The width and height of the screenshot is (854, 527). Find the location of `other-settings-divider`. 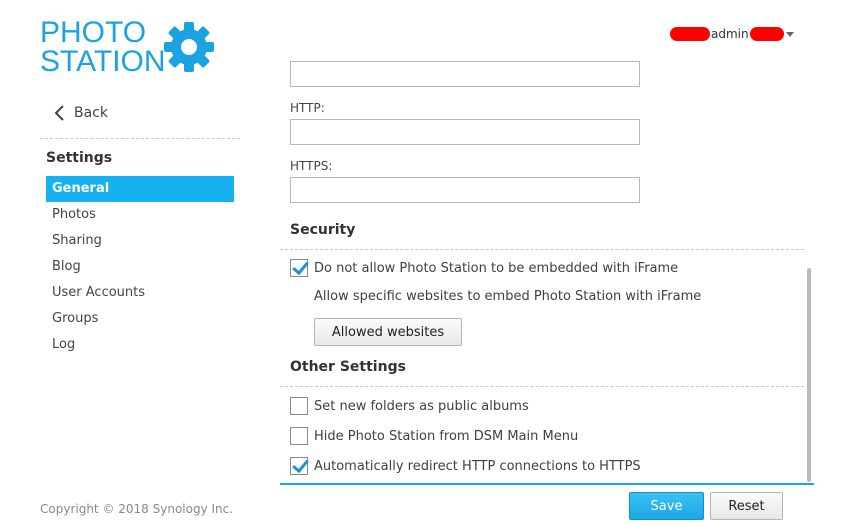

other-settings-divider is located at coordinates (542, 386).